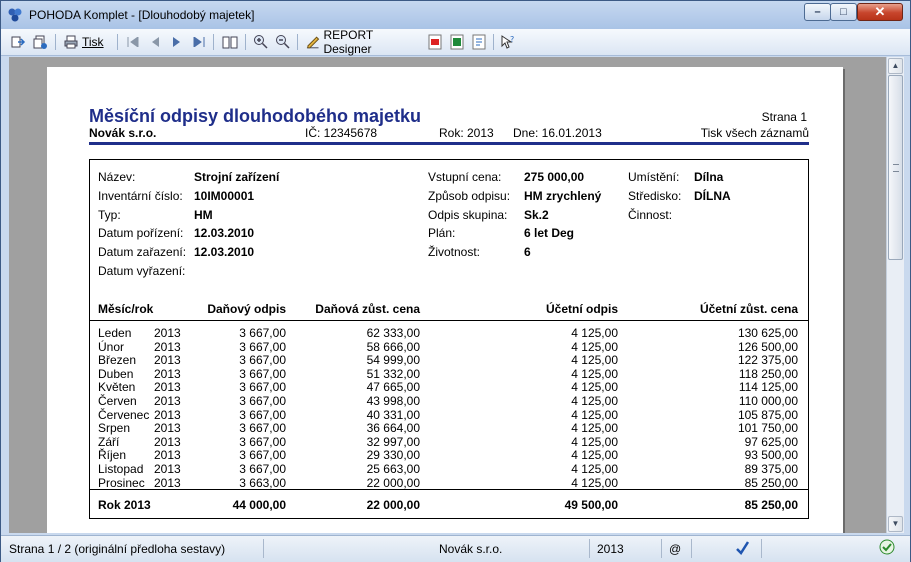 This screenshot has width=911, height=562. What do you see at coordinates (895, 295) in the screenshot?
I see `vertical-scrollbar: ▲ ▼` at bounding box center [895, 295].